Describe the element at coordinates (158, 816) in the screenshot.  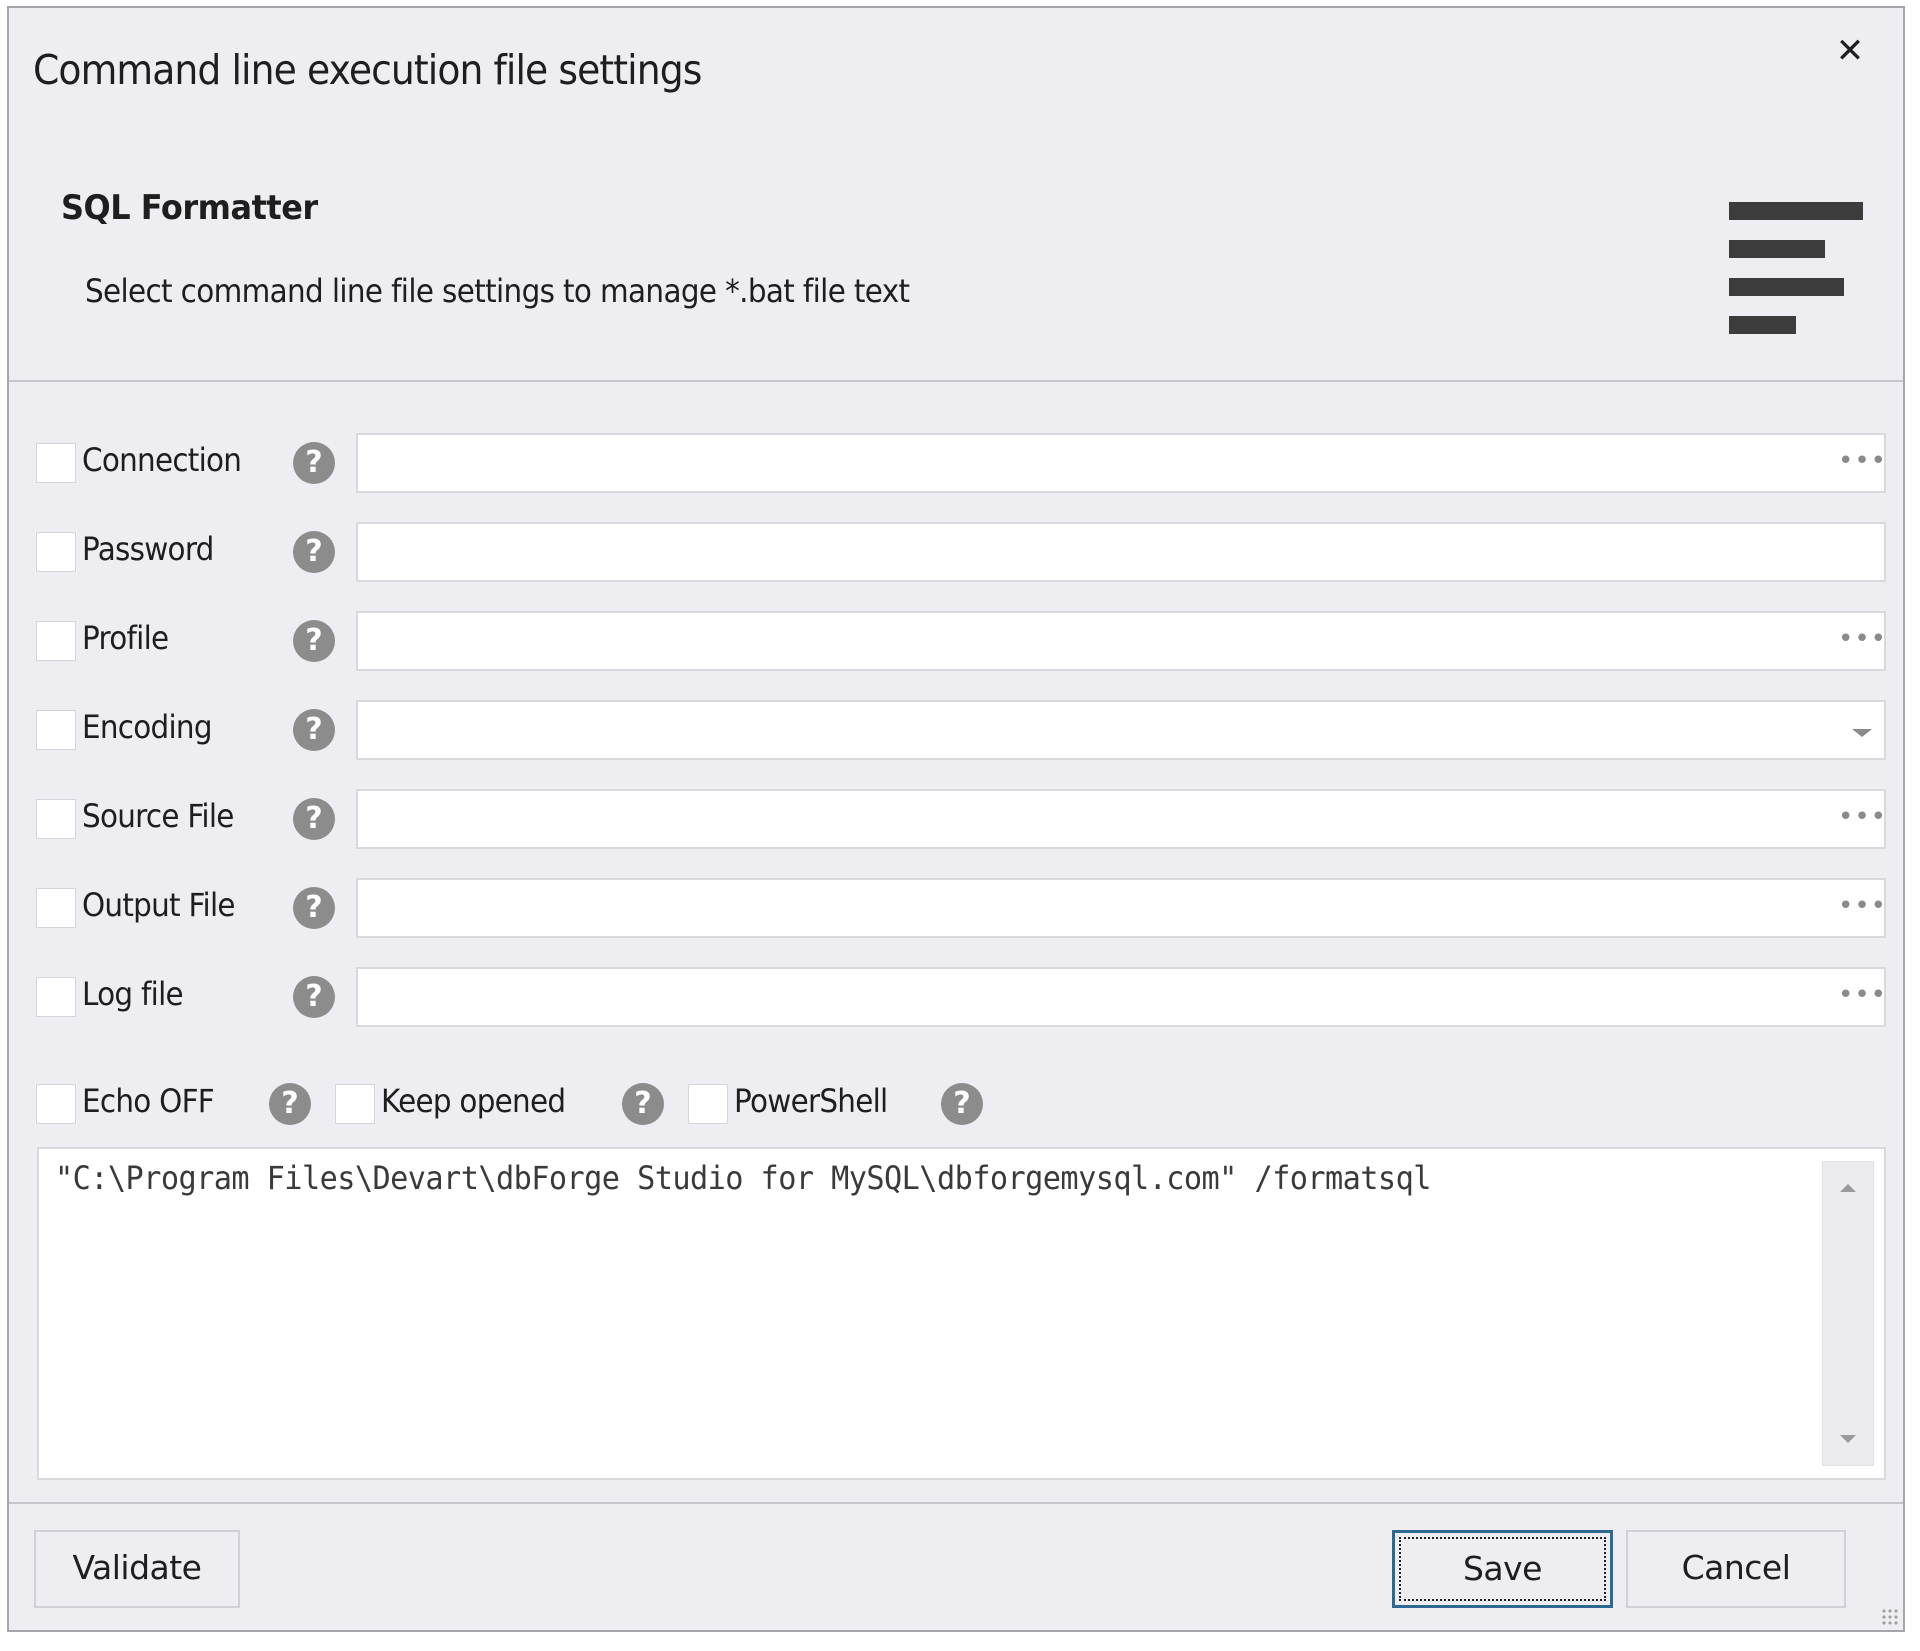
I see `source-file-label: Source File` at that location.